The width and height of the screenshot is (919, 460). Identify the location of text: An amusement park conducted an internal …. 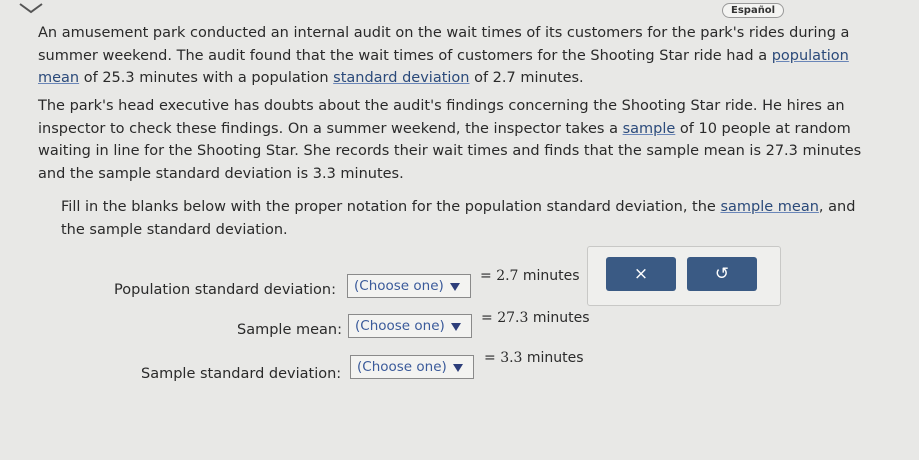
(444, 44).